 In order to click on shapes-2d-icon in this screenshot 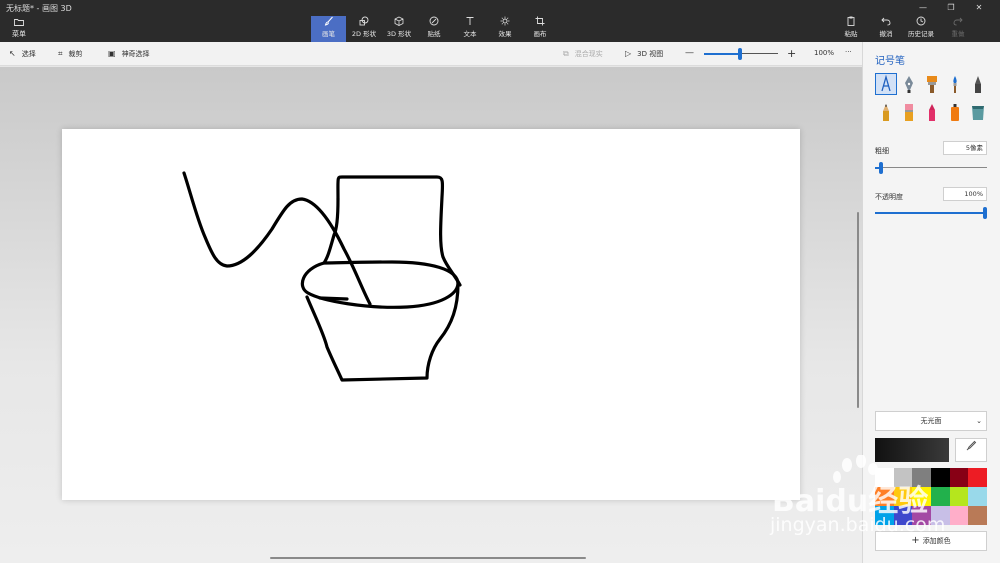, I will do `click(364, 23)`.